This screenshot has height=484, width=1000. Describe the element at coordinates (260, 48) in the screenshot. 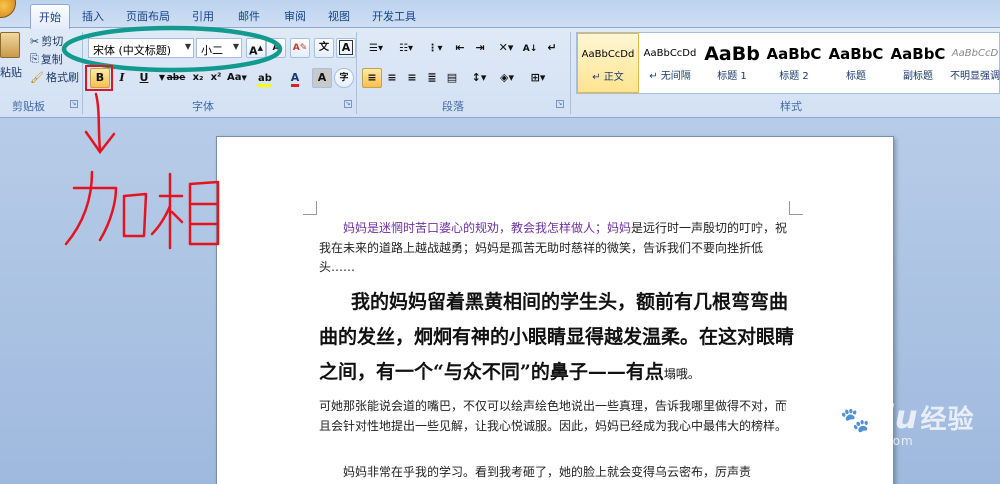

I see `up-arrow-icon: ▲` at that location.